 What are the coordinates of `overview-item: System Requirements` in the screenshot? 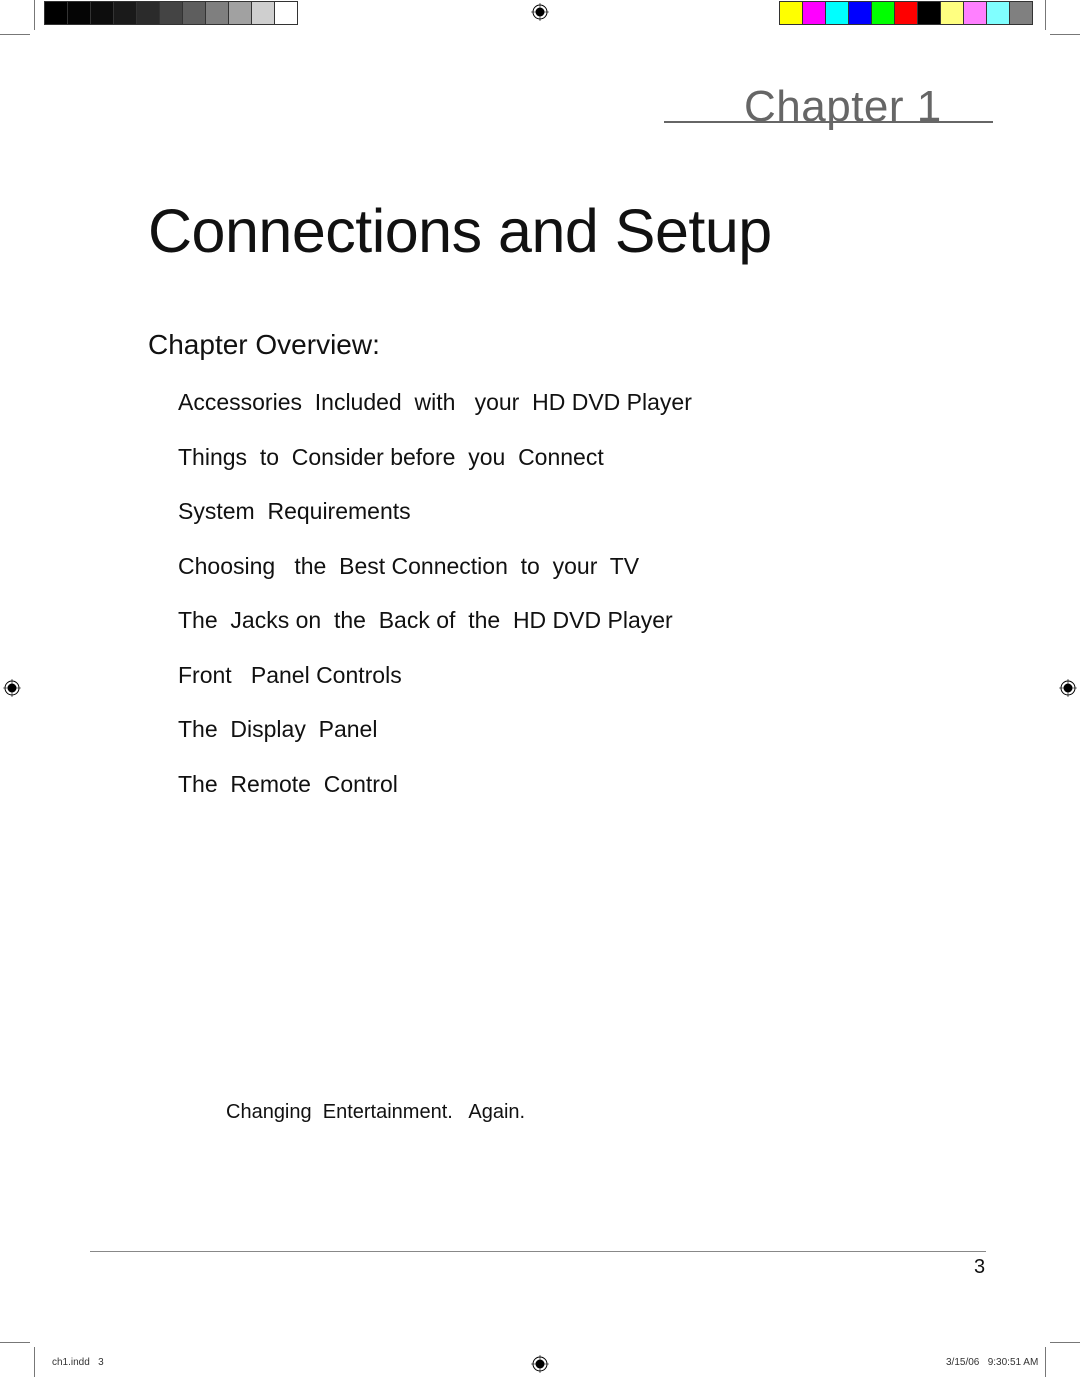 It's located at (294, 511).